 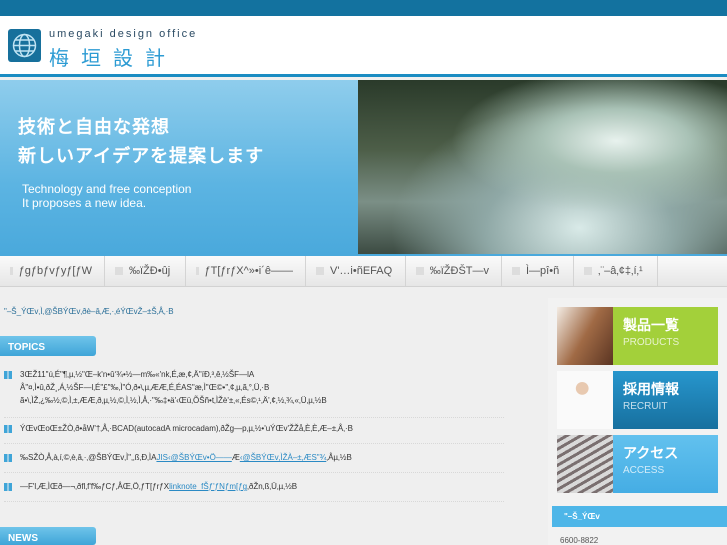 What do you see at coordinates (94, 127) in the screenshot?
I see `hero-headline-1: 技術と自由な発想` at bounding box center [94, 127].